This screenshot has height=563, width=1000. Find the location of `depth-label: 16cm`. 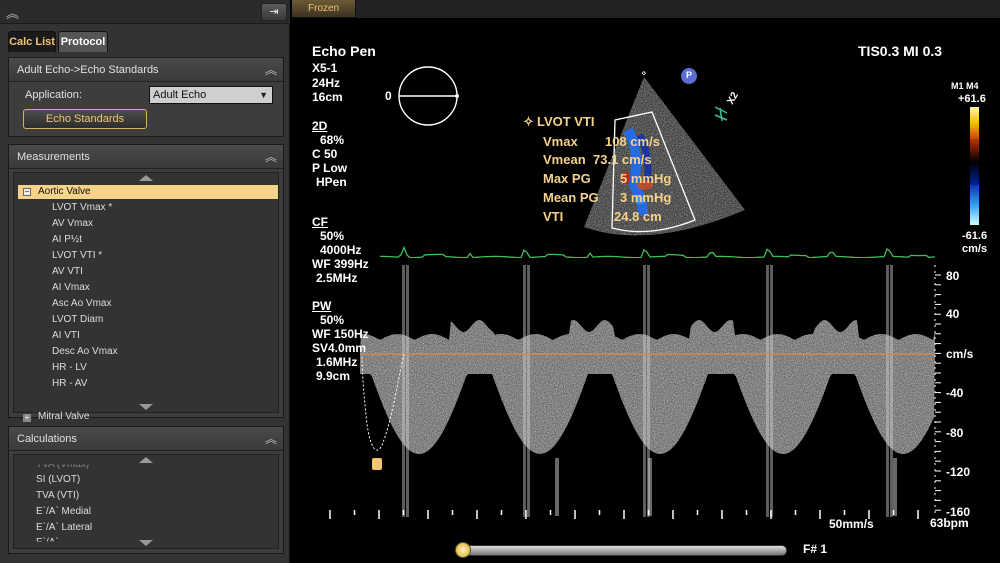

depth-label: 16cm is located at coordinates (327, 97).